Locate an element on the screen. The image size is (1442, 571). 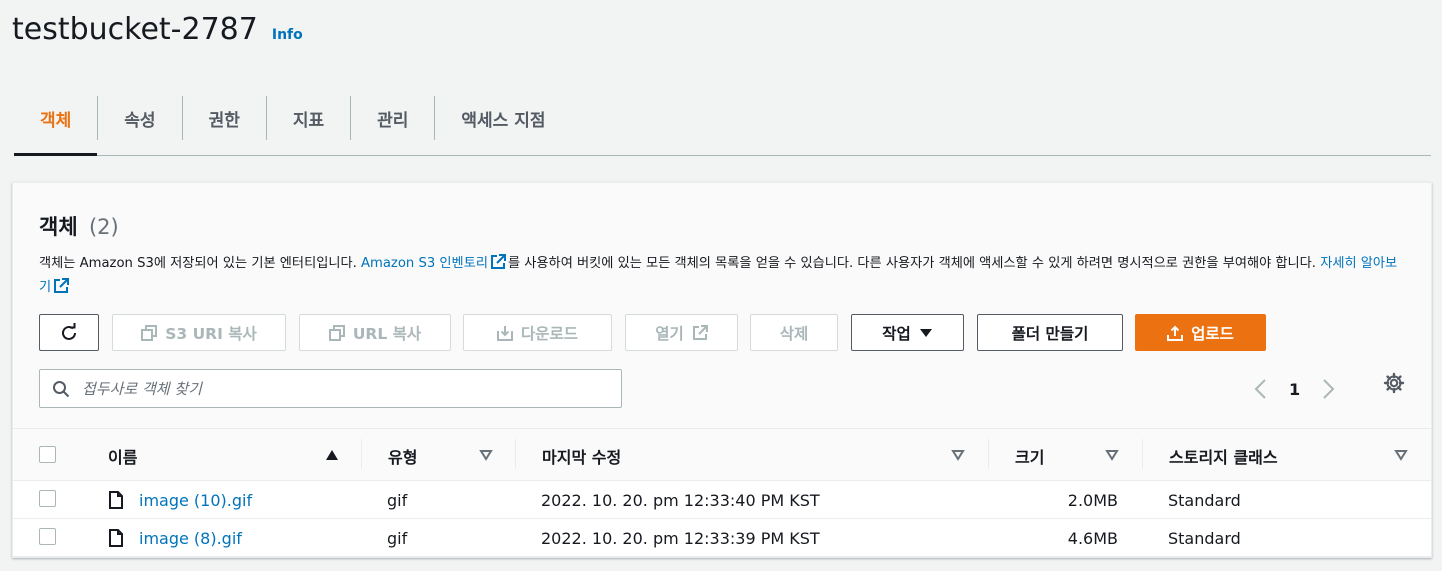
upload-icon is located at coordinates (1175, 333).